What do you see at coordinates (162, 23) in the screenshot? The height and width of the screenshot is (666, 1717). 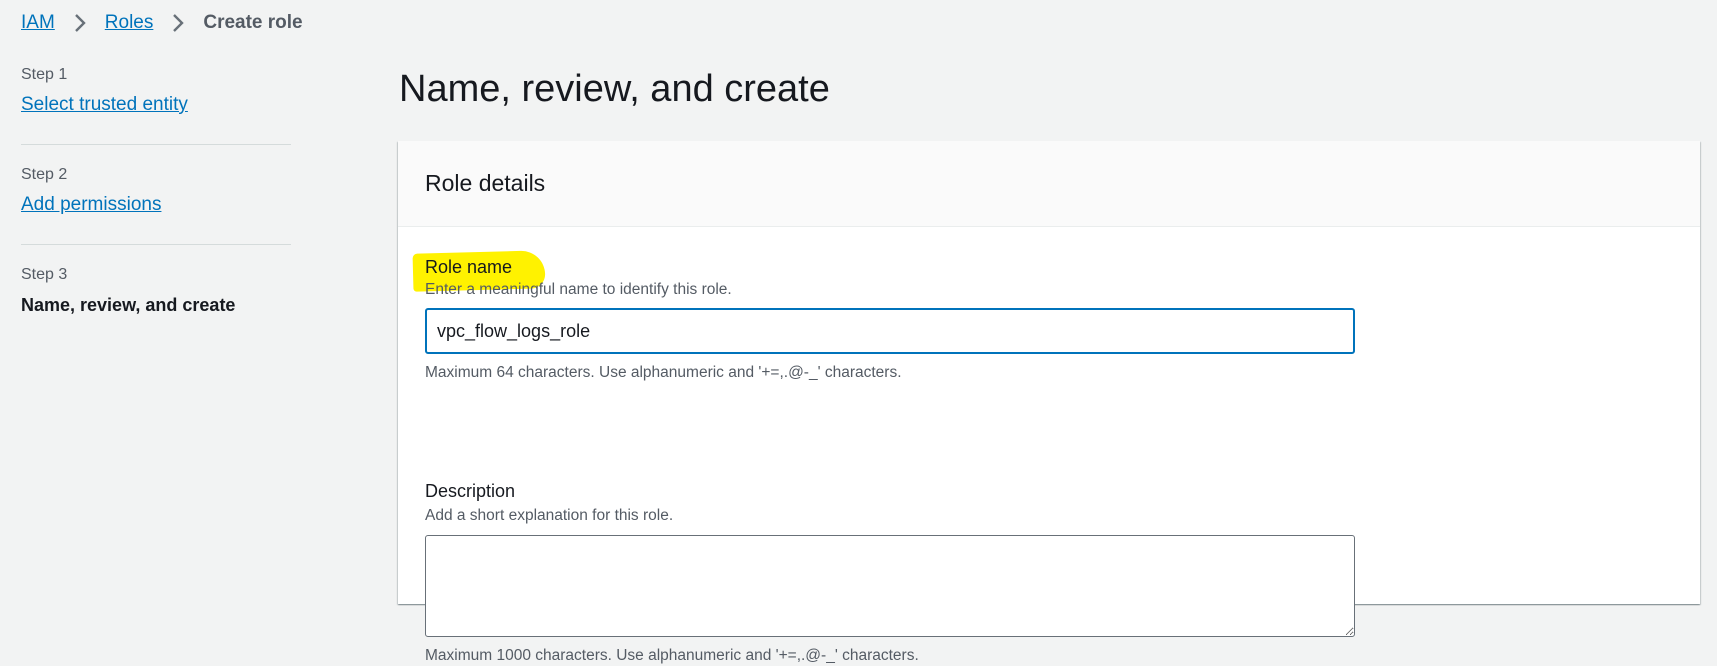 I see `breadcrumb: IAM Roles Create role` at bounding box center [162, 23].